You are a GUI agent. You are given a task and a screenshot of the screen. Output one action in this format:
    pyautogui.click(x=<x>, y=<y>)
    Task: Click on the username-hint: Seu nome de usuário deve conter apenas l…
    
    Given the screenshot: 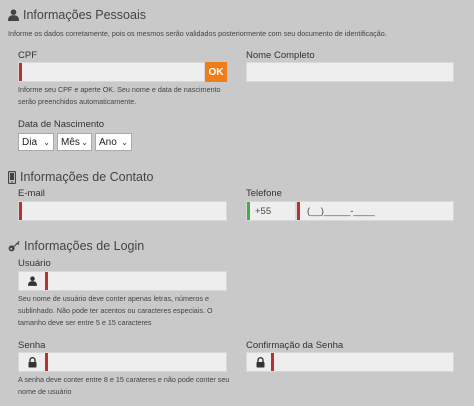 What is the action you would take?
    pyautogui.click(x=115, y=310)
    